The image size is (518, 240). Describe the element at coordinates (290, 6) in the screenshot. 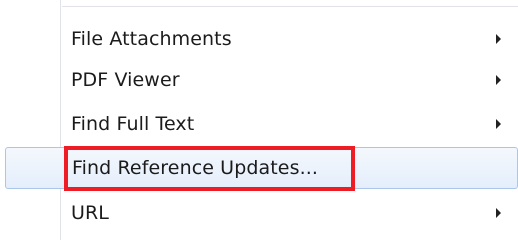

I see `menu-separator` at that location.